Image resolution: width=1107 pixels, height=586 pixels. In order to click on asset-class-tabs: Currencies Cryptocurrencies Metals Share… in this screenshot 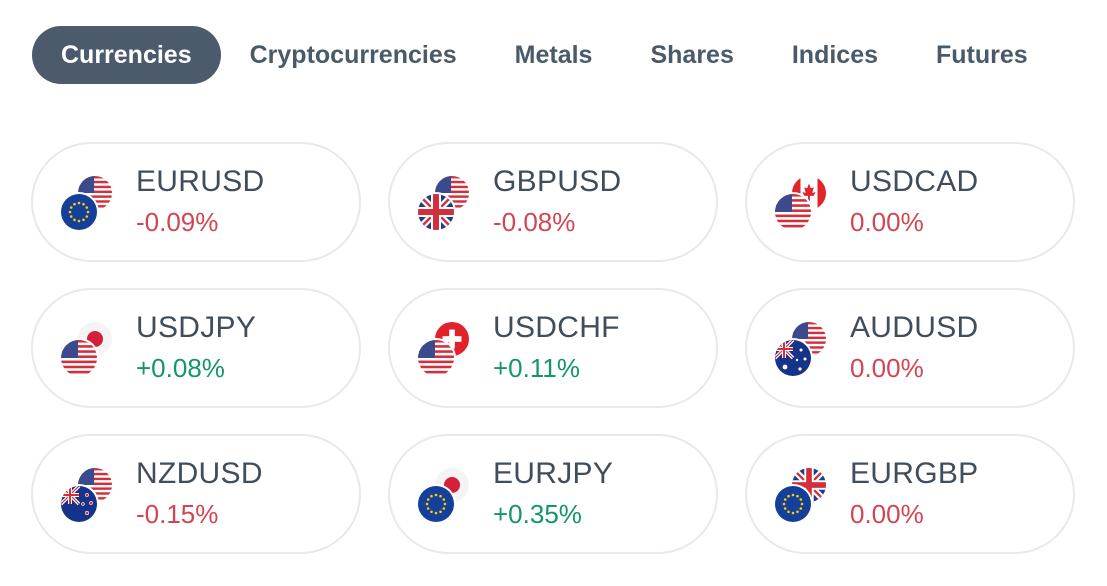, I will do `click(544, 55)`.